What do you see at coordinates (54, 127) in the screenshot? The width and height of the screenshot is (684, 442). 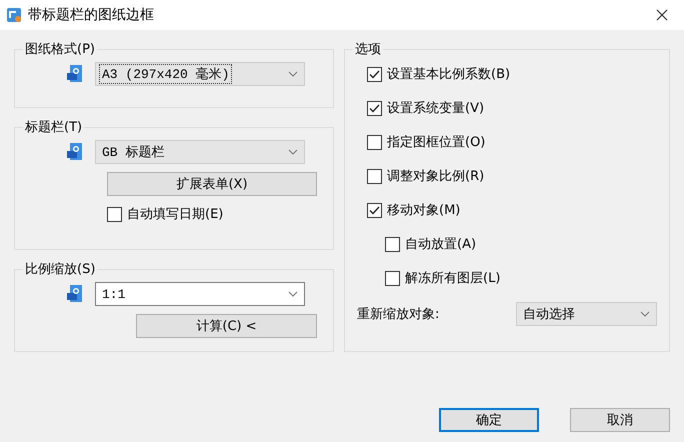 I see `group-title: 标题栏(T)` at bounding box center [54, 127].